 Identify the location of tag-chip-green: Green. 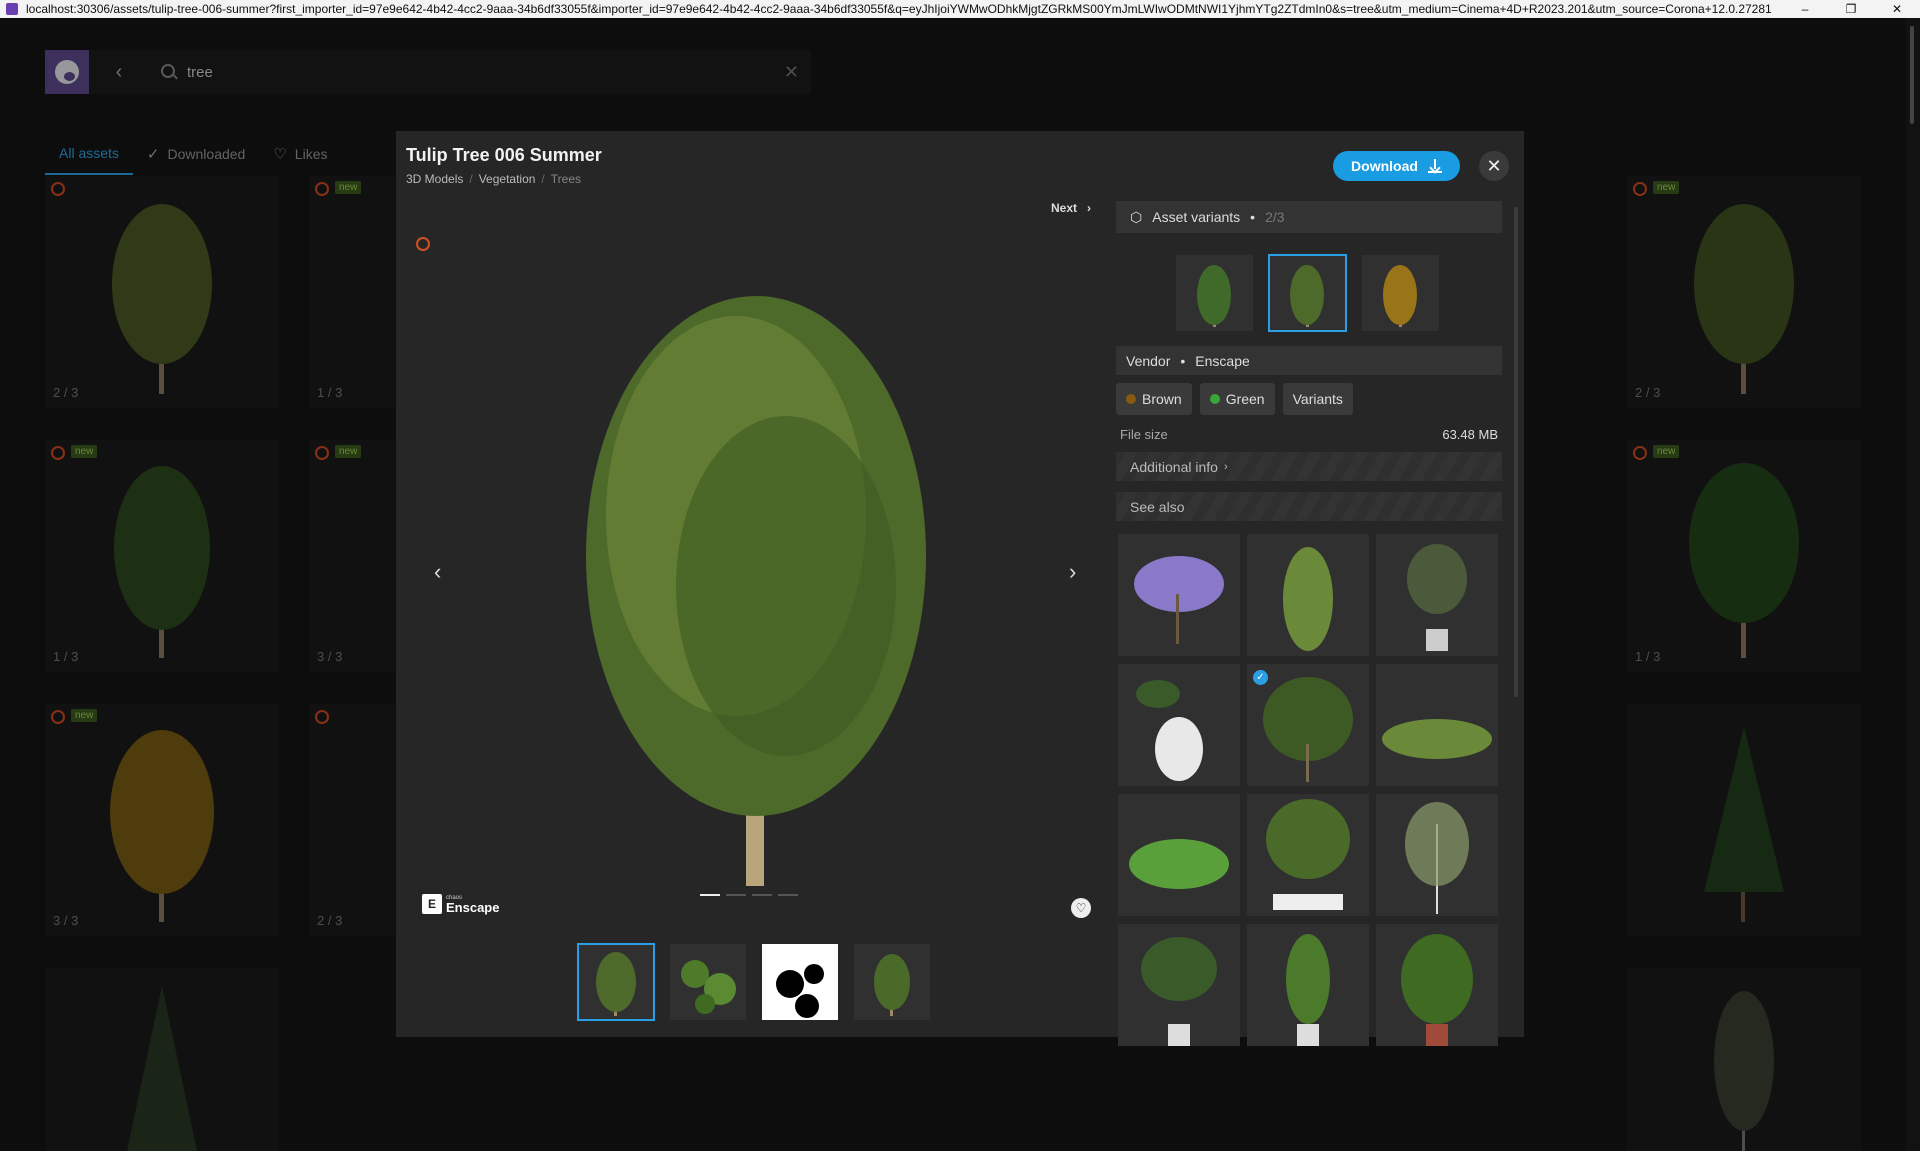
(1237, 399).